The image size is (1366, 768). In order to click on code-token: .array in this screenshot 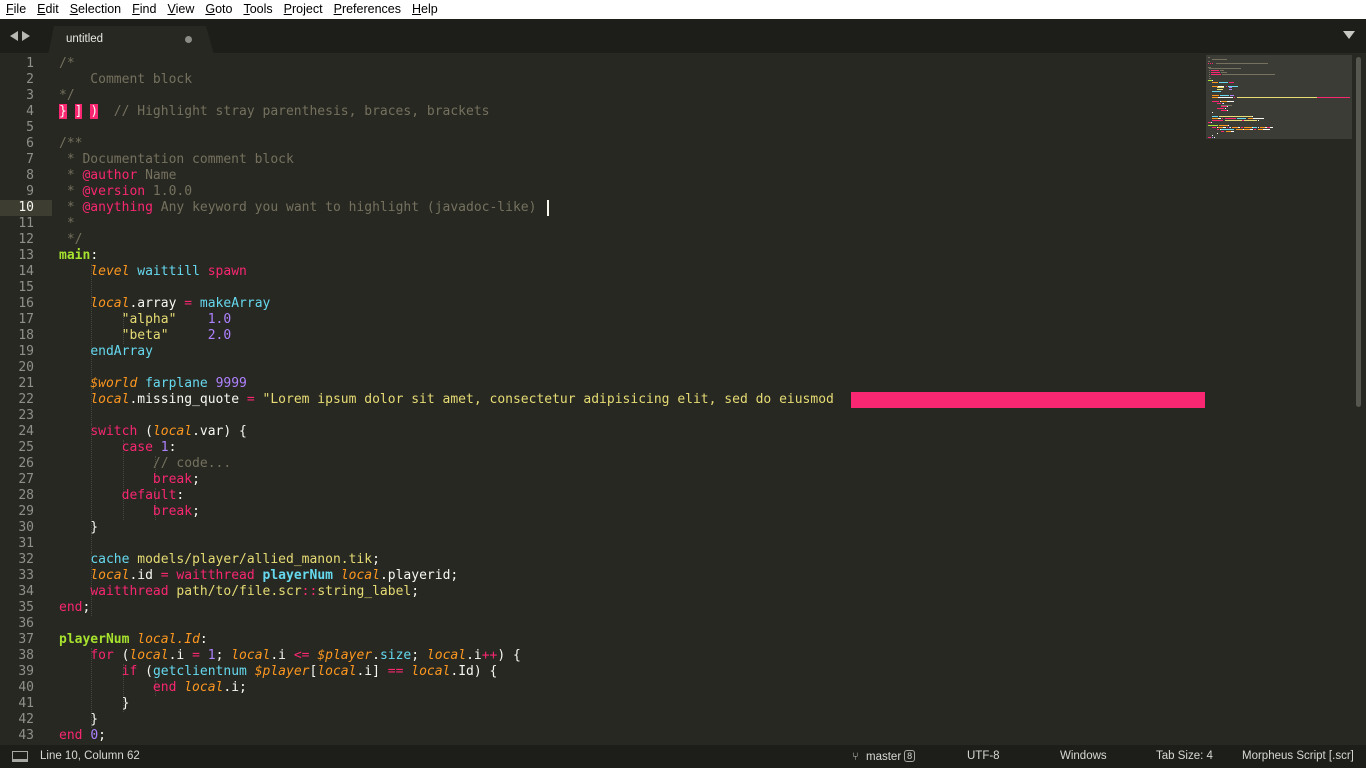, I will do `click(157, 303)`.